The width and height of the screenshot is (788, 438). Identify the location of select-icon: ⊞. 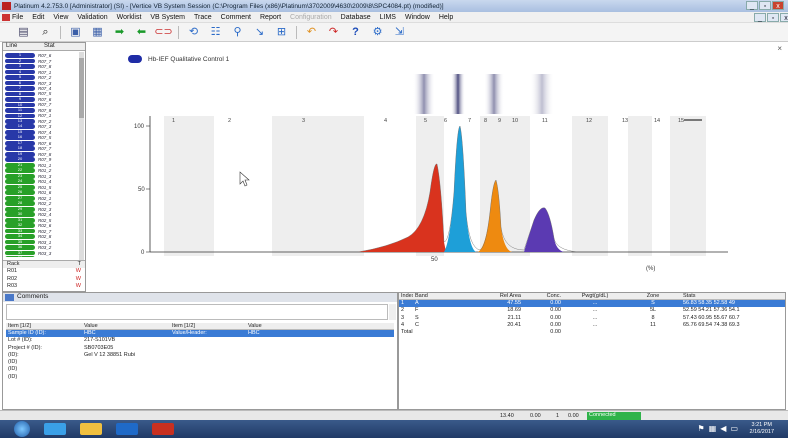
(281, 32).